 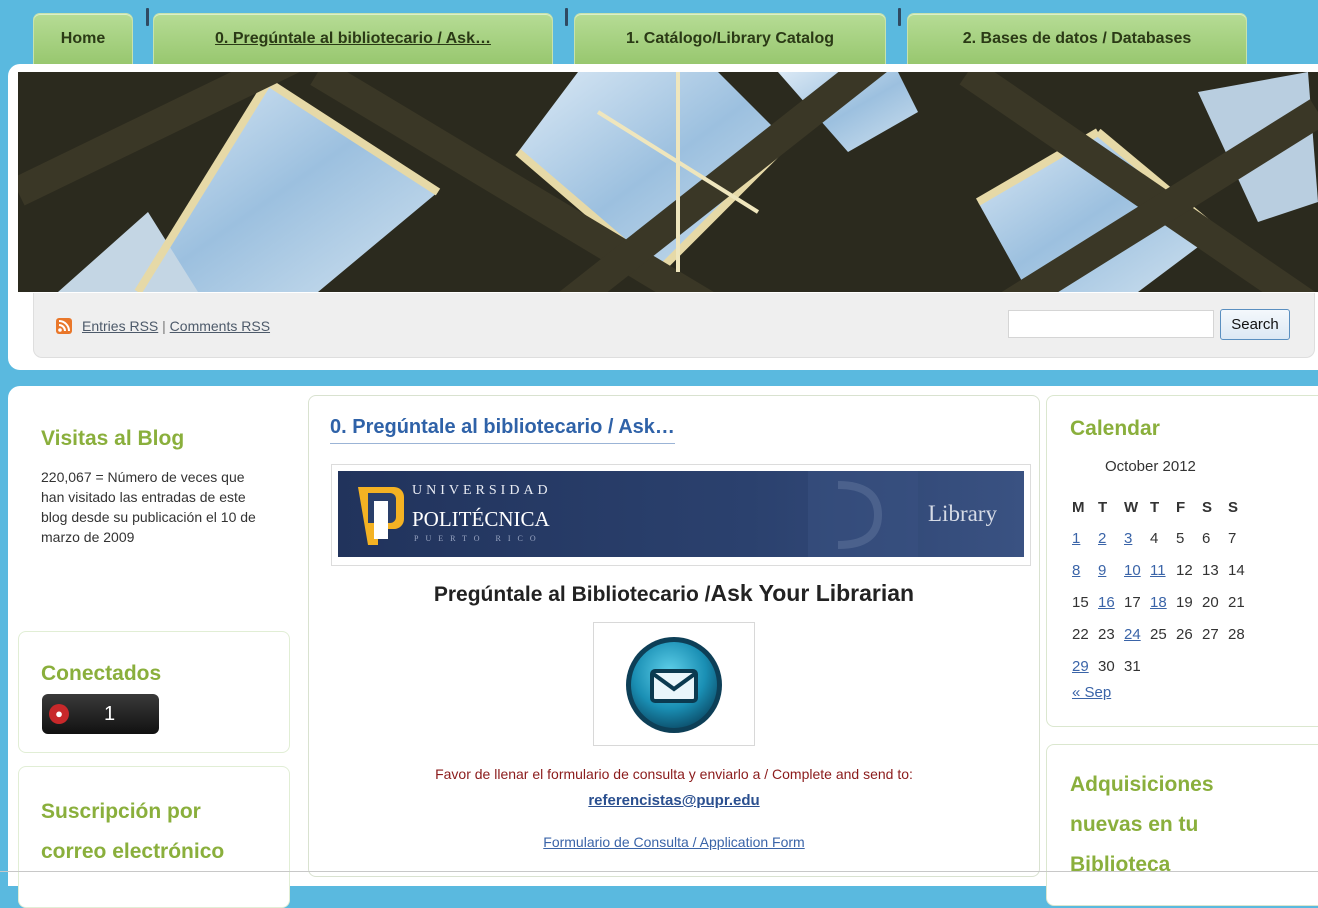 What do you see at coordinates (812, 593) in the screenshot?
I see `ask-heading-english: Ask Your Librarian` at bounding box center [812, 593].